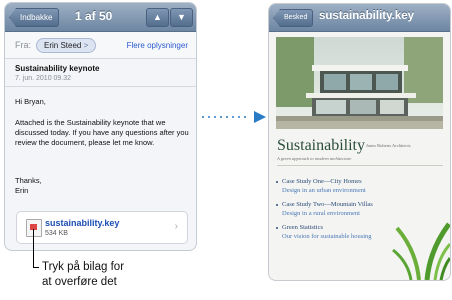 This screenshot has width=452, height=300. Describe the element at coordinates (421, 251) in the screenshot. I see `grass-decoration` at that location.